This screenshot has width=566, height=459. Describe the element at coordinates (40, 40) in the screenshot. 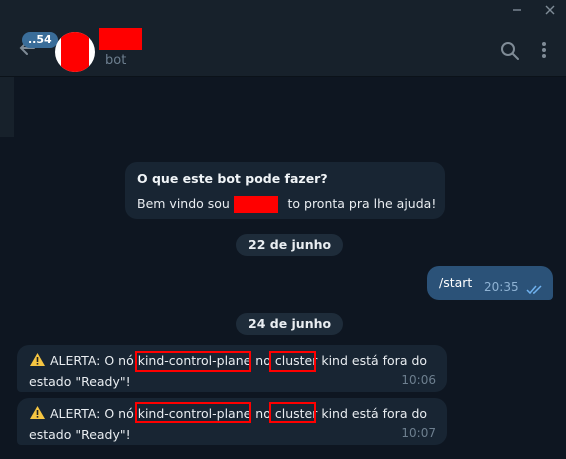

I see `unread-badge: ..54` at that location.